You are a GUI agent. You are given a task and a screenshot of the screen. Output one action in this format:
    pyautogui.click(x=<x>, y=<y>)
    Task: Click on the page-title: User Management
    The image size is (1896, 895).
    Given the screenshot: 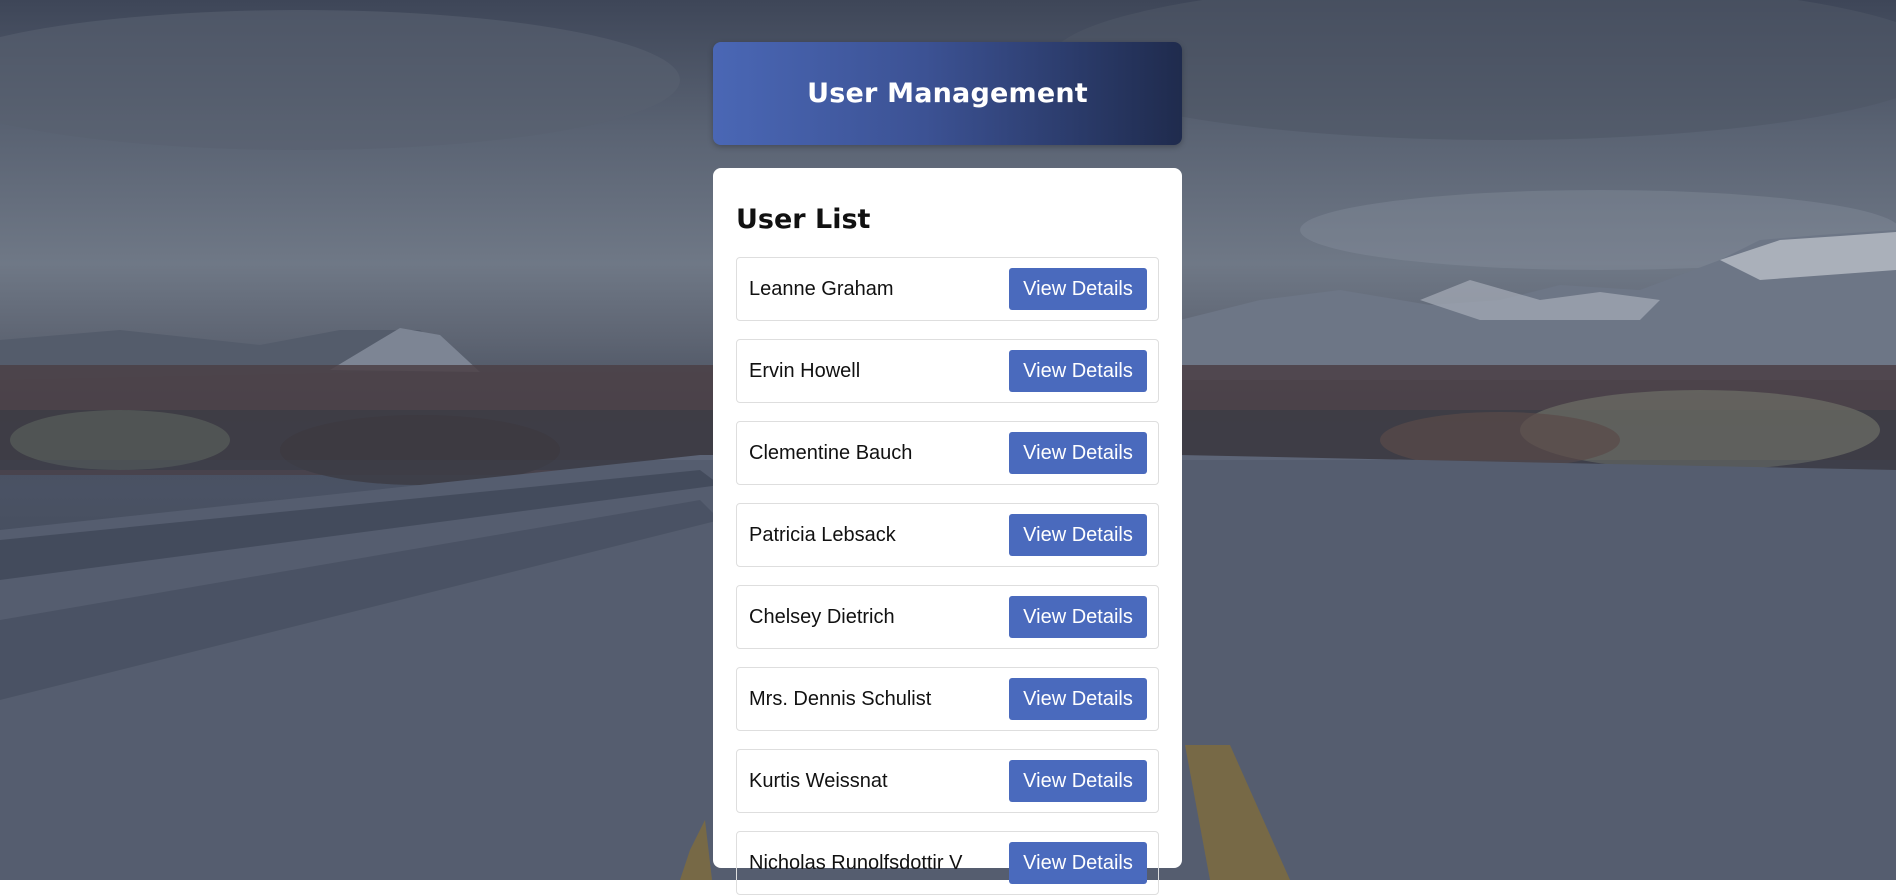 What is the action you would take?
    pyautogui.click(x=947, y=93)
    